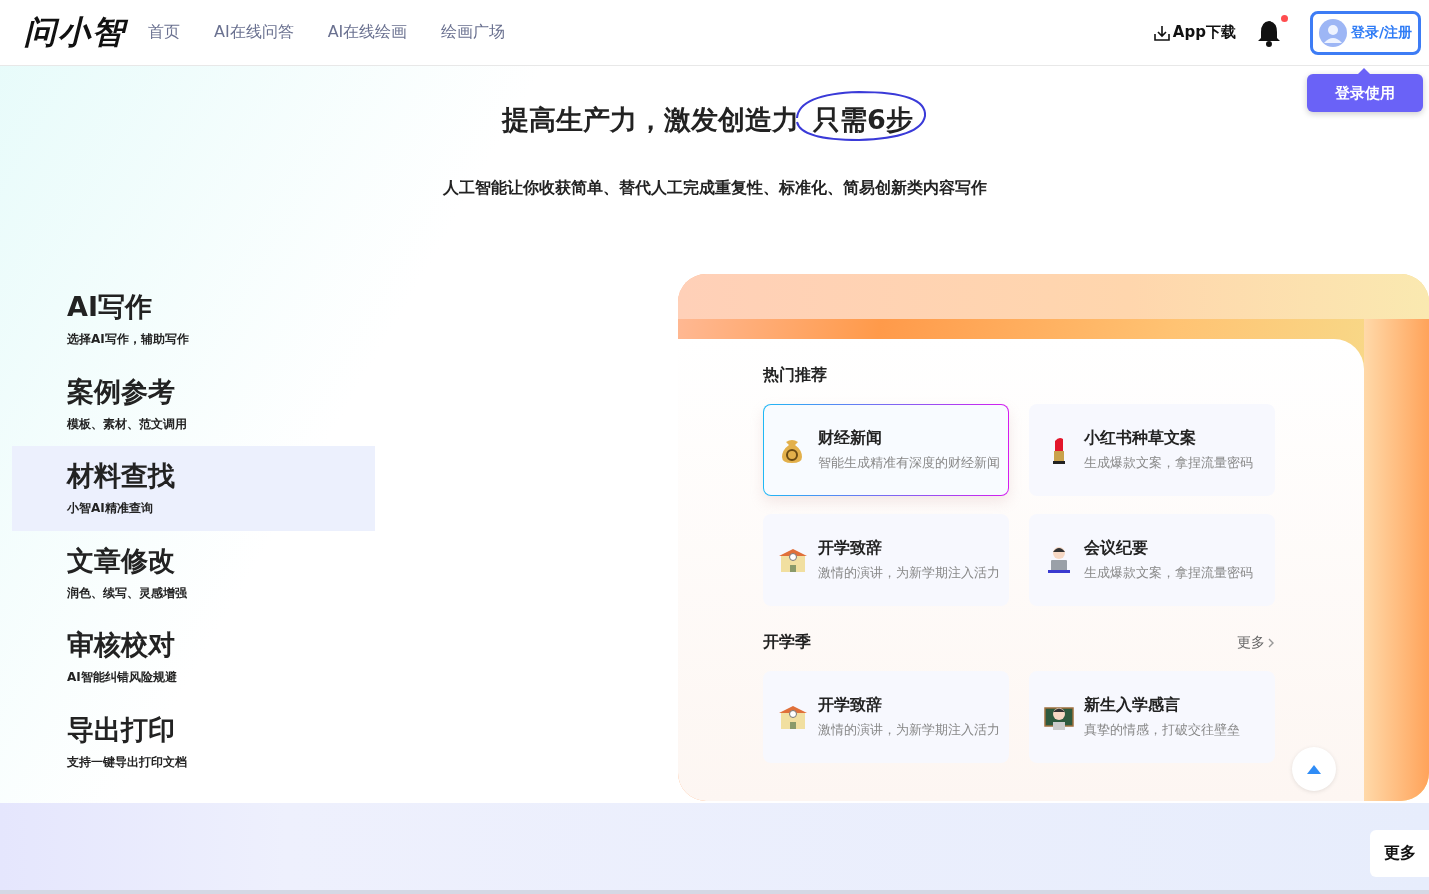 The image size is (1429, 894). I want to click on card-title: 新生入学感言, so click(1132, 705).